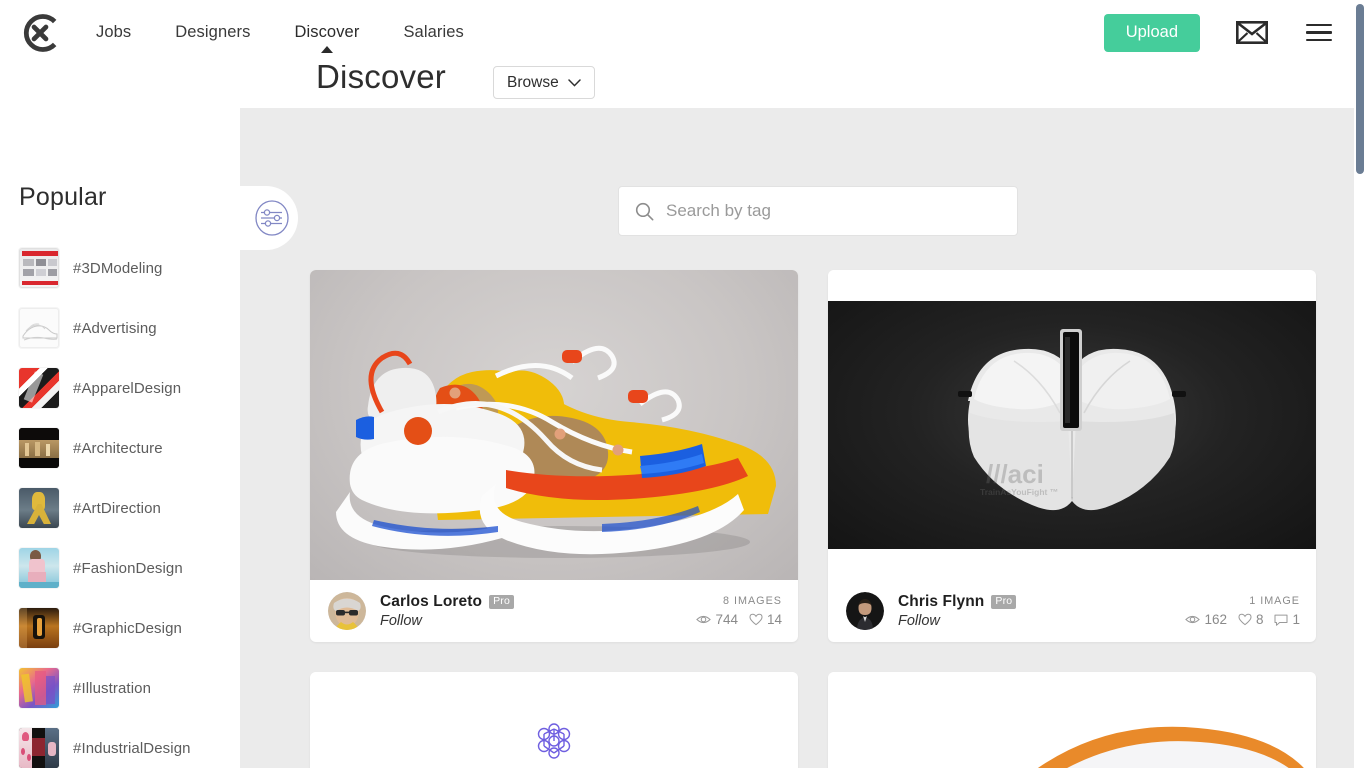 This screenshot has width=1366, height=768. I want to click on card-footer: Carlos Loreto Pro Follow 8 IMAGES 744 14, so click(554, 611).